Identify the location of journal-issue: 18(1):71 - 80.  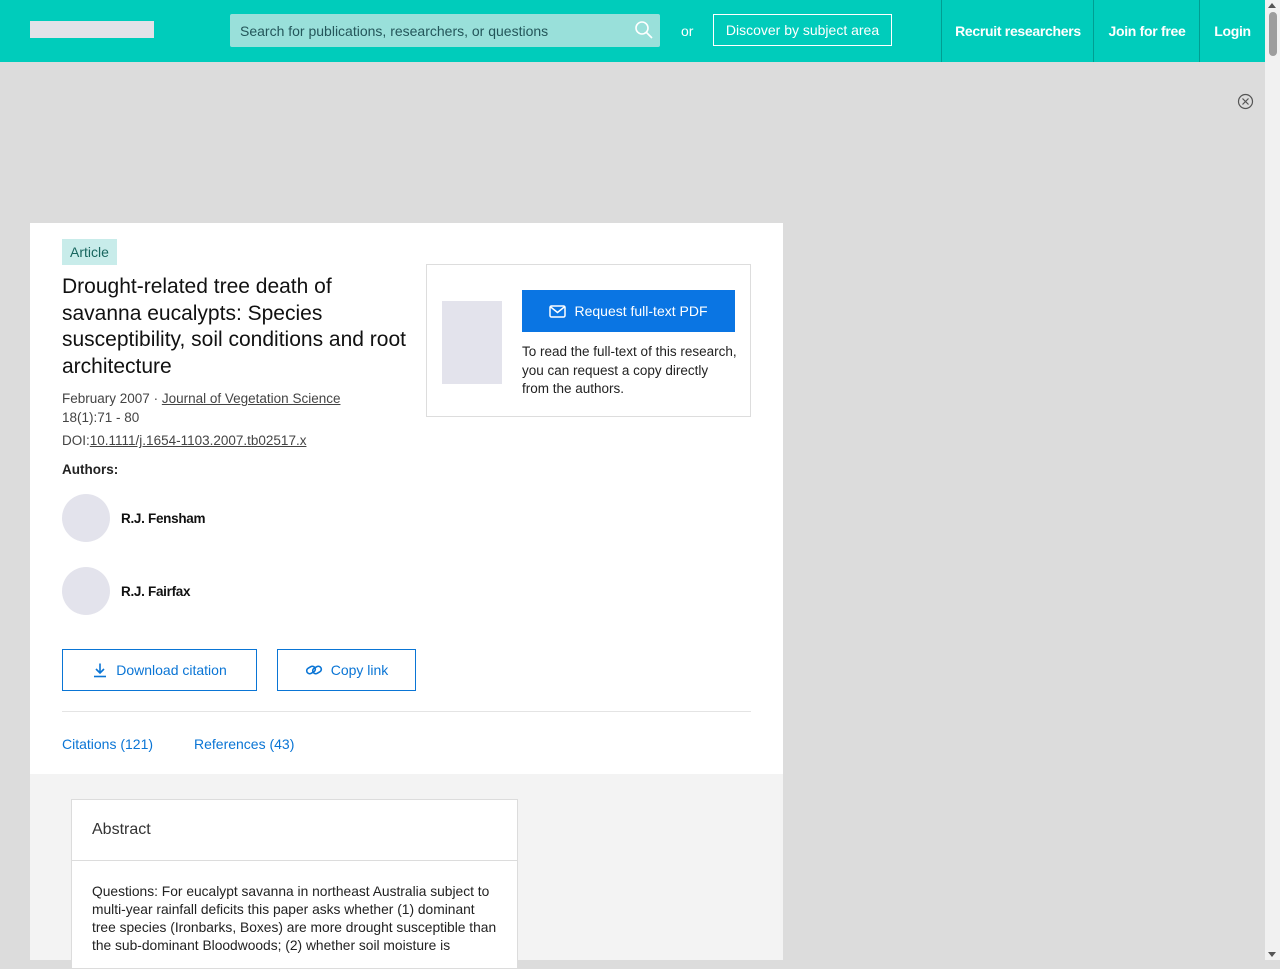
(101, 417).